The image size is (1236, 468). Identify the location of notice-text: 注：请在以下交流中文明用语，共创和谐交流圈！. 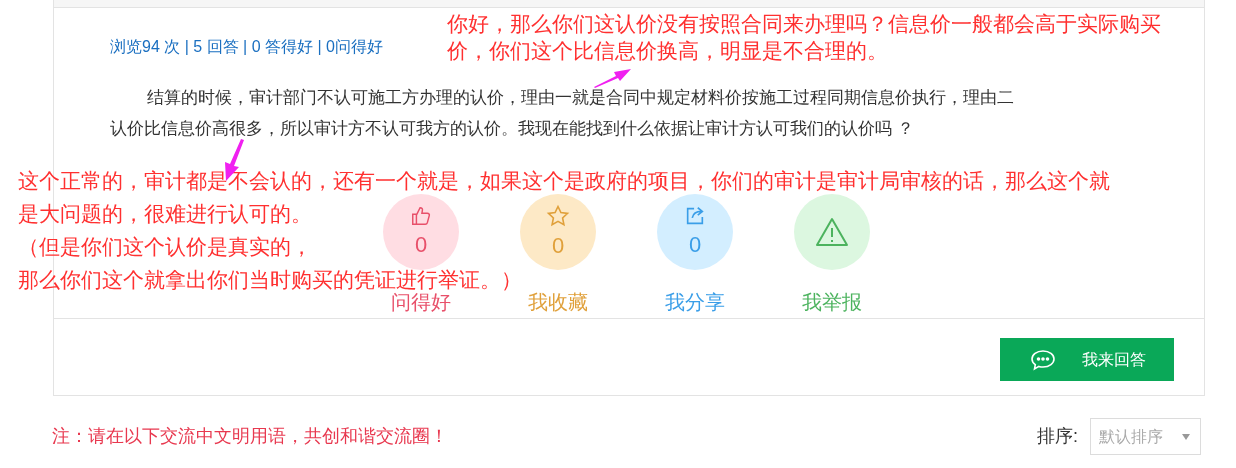
(250, 436).